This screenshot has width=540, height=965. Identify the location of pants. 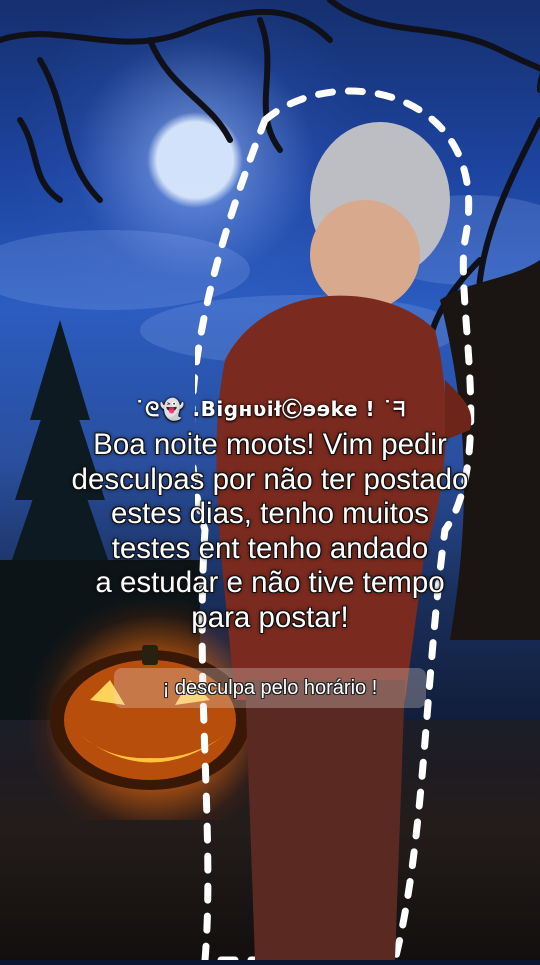
(325, 820).